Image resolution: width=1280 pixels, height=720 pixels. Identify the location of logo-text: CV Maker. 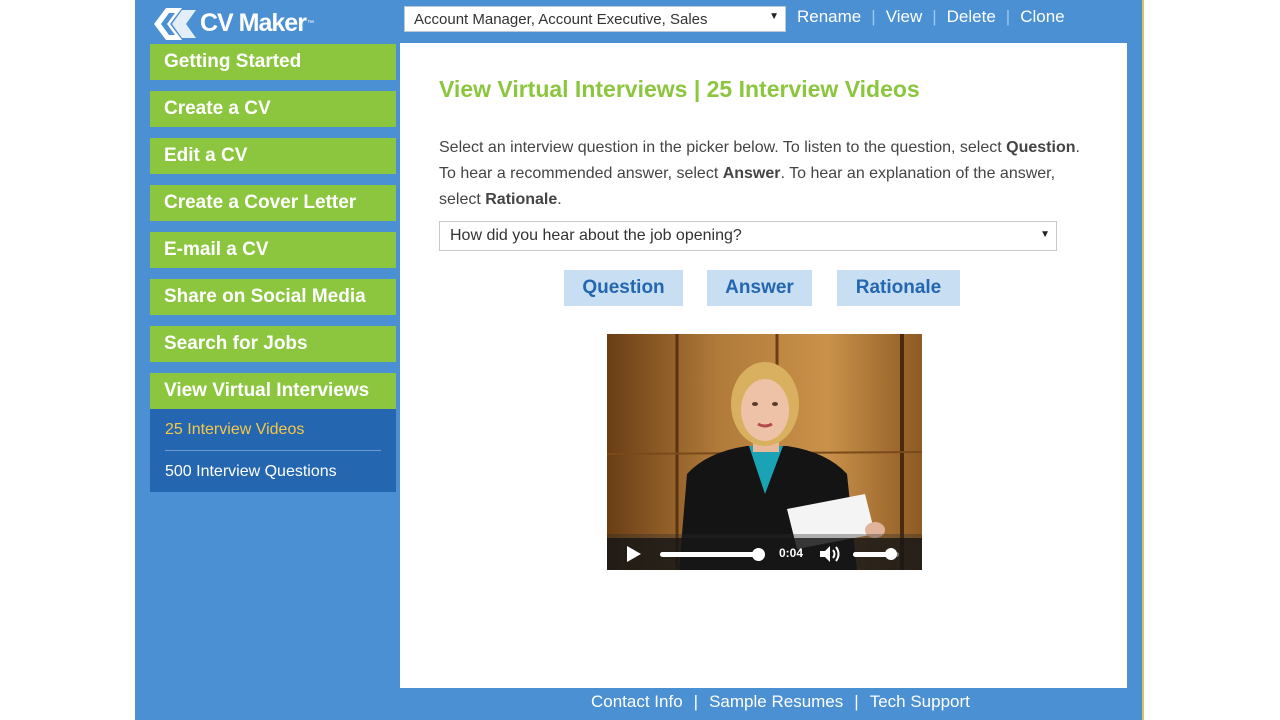
(253, 22).